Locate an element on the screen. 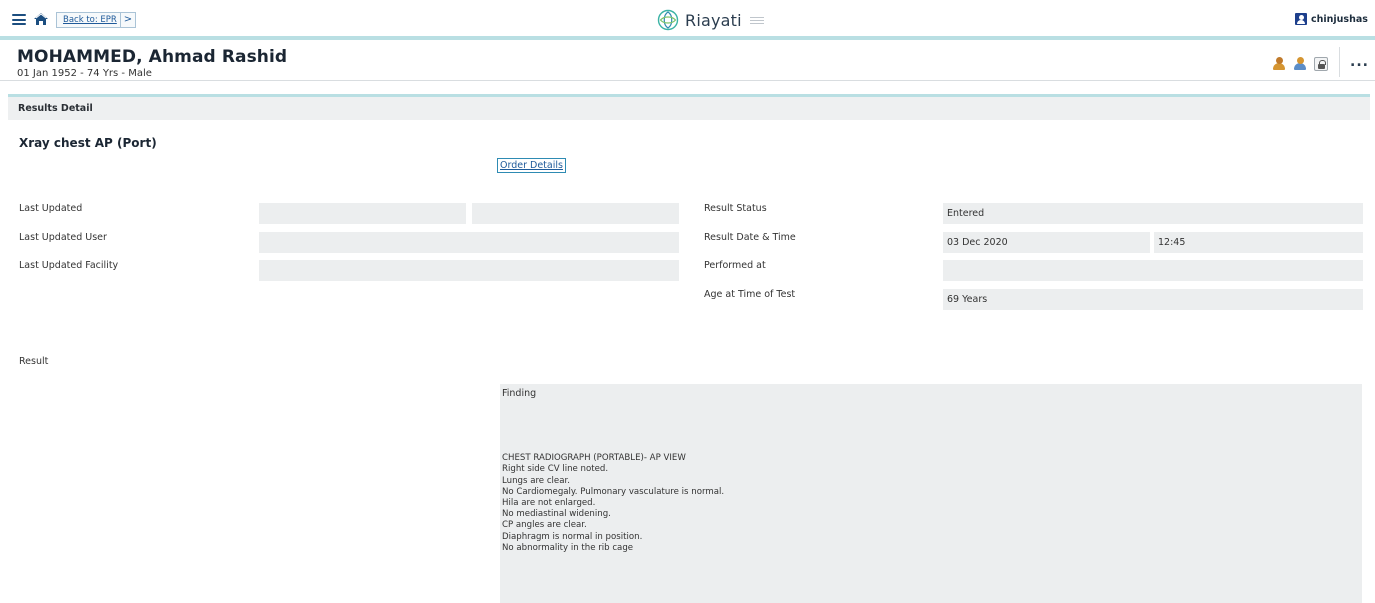 Image resolution: width=1375 pixels, height=603 pixels. last-updated-user-field is located at coordinates (469, 242).